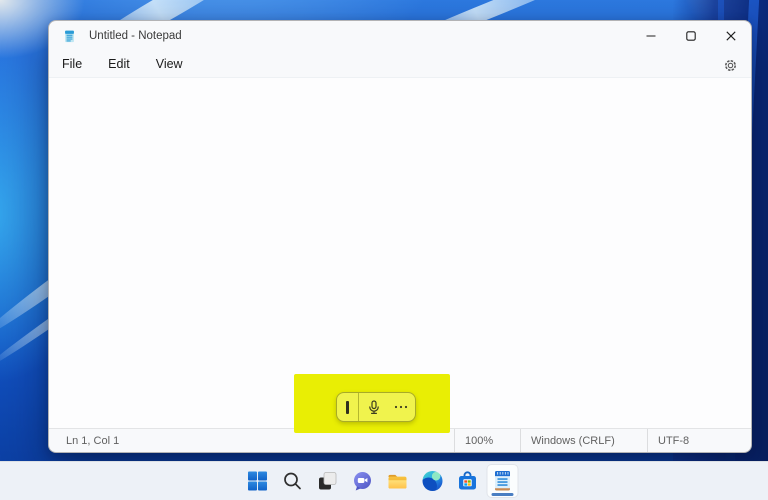  Describe the element at coordinates (699, 440) in the screenshot. I see `encoding: UTF-8` at that location.